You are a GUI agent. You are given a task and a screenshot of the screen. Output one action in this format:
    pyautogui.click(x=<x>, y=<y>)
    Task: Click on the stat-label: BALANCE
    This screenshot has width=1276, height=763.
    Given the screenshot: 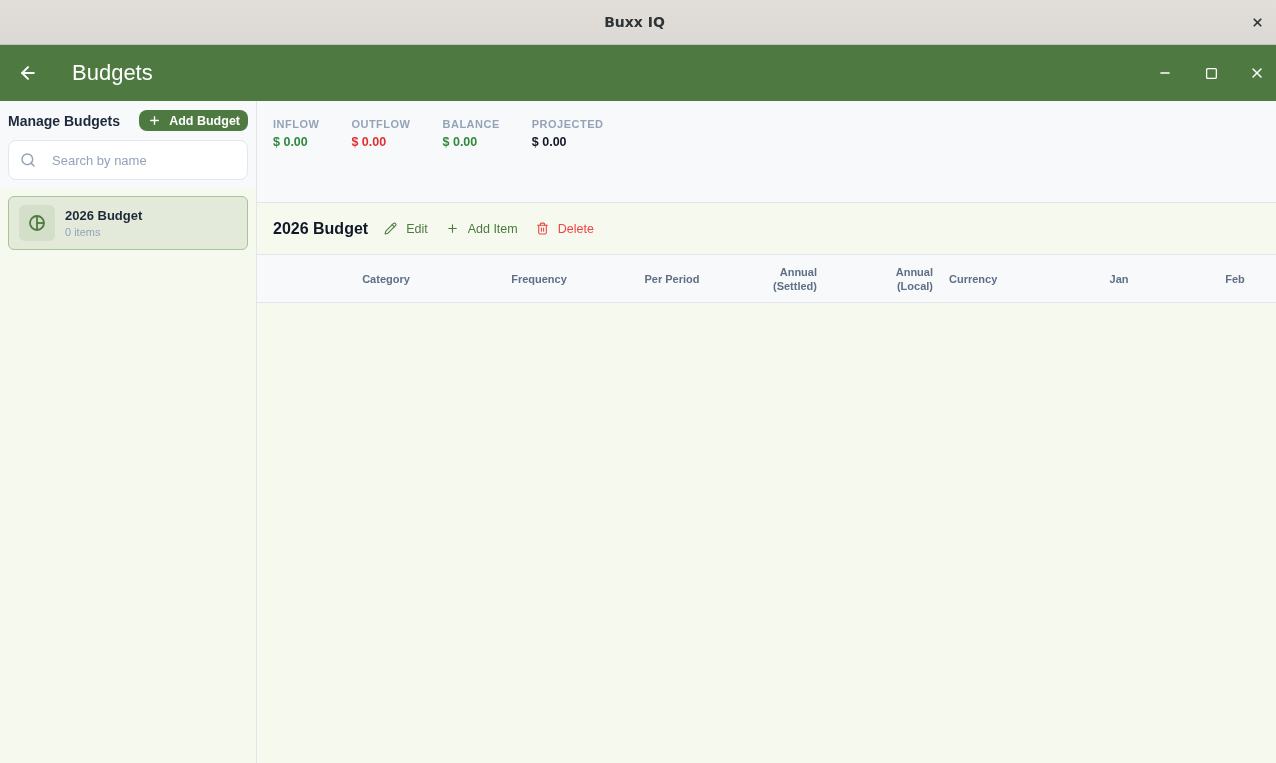 What is the action you would take?
    pyautogui.click(x=471, y=124)
    